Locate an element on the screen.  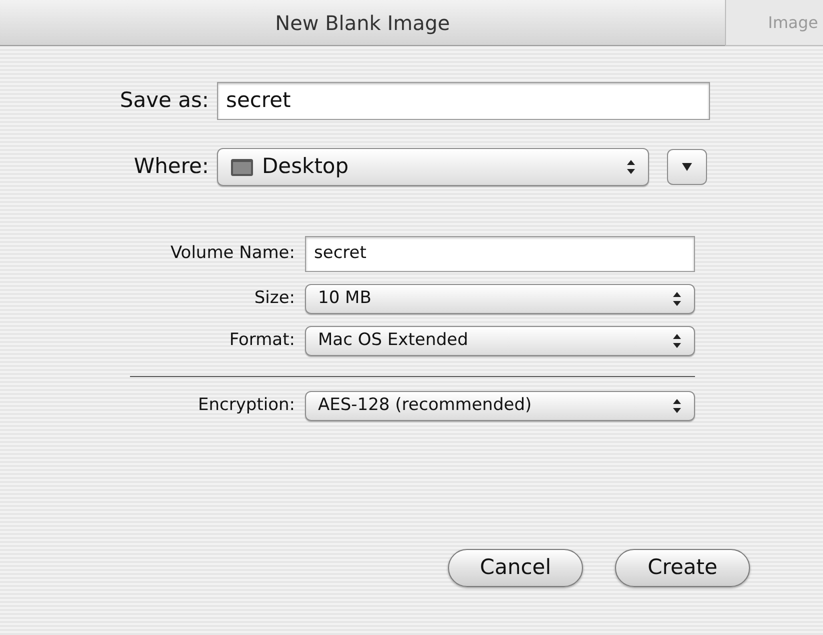
disclosure-triangle-icon is located at coordinates (687, 167).